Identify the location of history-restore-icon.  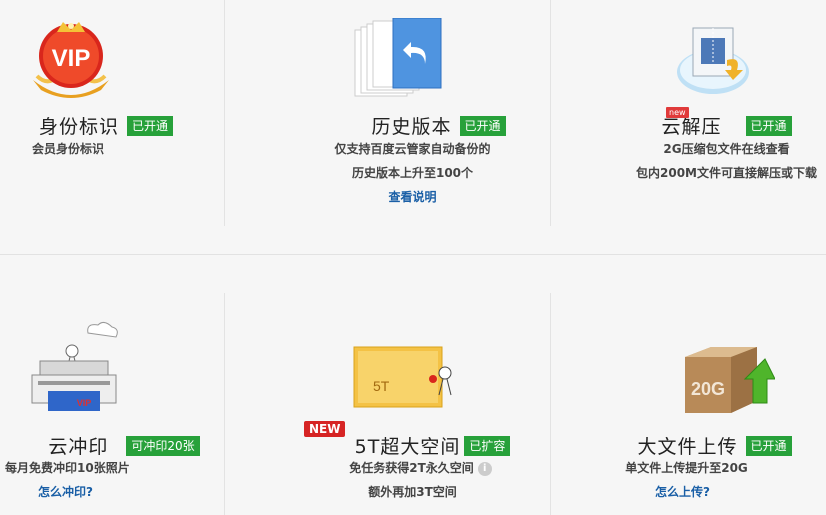
(399, 58).